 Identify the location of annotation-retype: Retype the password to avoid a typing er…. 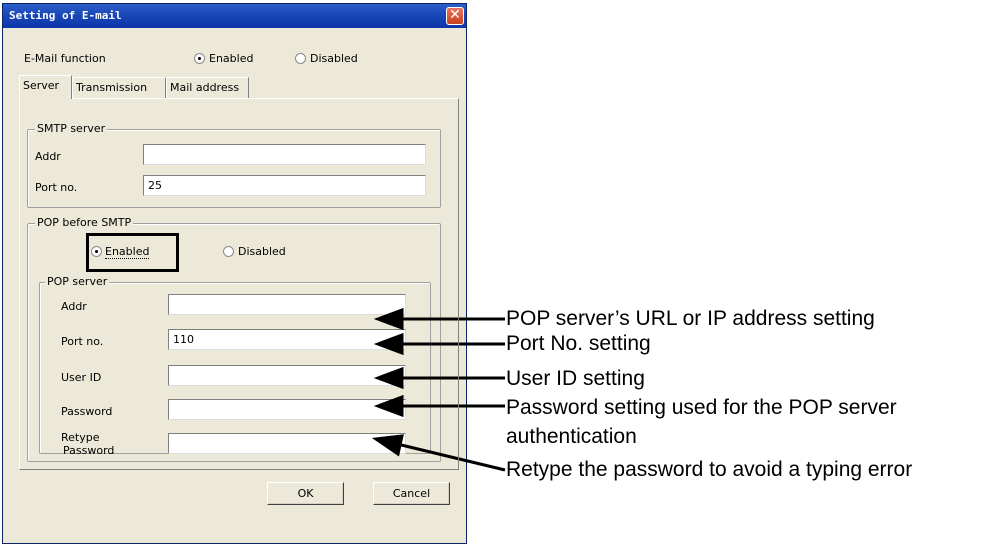
(709, 469).